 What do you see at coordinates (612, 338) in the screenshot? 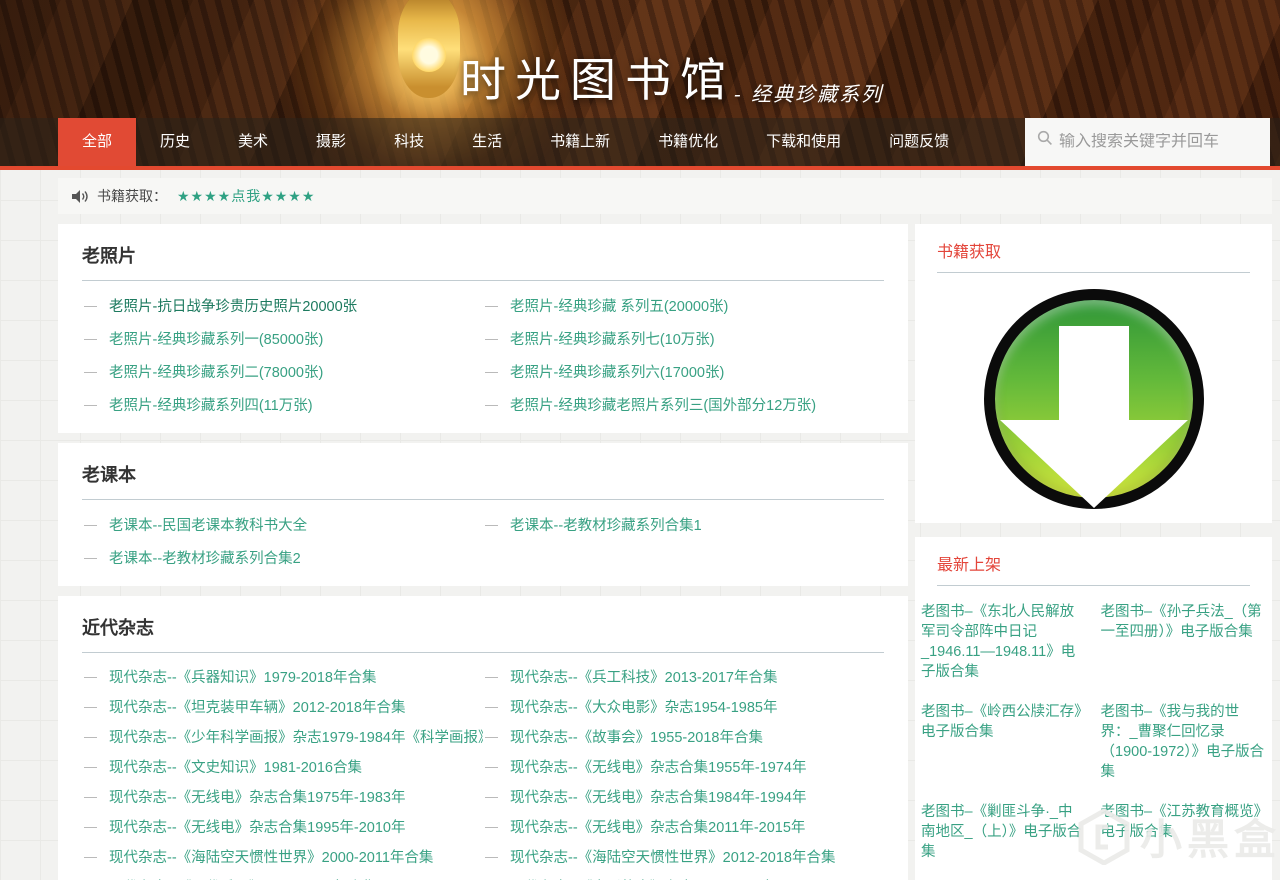
I see `book-link: 老照片-经典珍藏系列七(10万张)` at bounding box center [612, 338].